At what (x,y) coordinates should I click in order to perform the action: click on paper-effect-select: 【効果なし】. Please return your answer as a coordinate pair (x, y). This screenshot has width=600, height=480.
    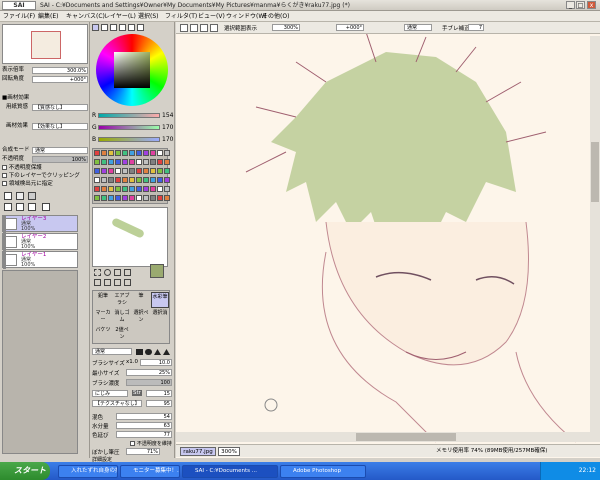
    Looking at the image, I should click on (60, 126).